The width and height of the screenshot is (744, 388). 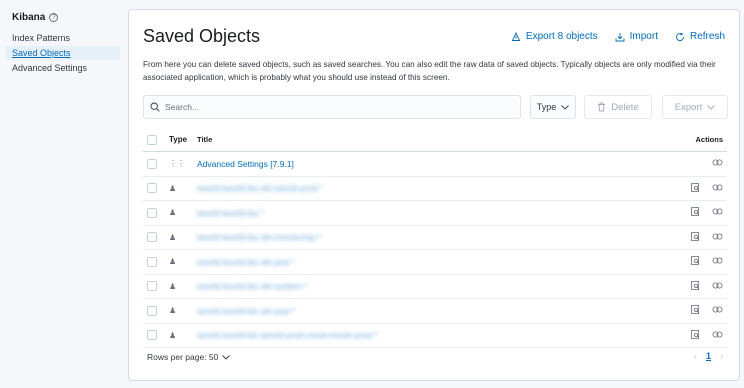 What do you see at coordinates (155, 107) in the screenshot?
I see `search-icon` at bounding box center [155, 107].